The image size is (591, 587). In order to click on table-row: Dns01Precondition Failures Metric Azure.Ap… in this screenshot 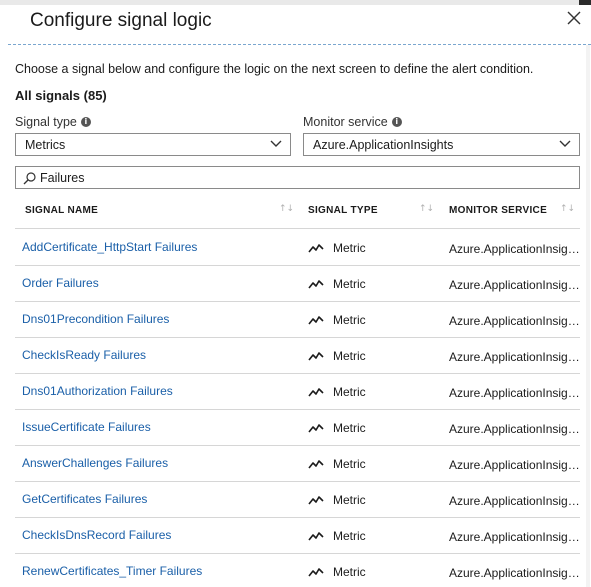, I will do `click(297, 320)`.